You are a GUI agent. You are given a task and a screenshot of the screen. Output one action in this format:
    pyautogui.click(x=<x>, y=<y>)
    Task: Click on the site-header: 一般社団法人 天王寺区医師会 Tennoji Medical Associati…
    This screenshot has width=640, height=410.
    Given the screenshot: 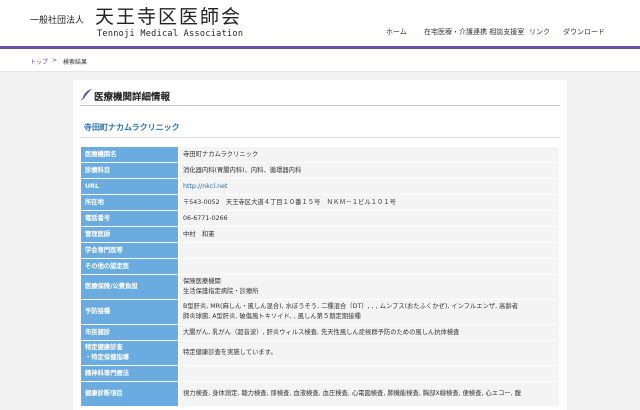 What is the action you would take?
    pyautogui.click(x=320, y=23)
    